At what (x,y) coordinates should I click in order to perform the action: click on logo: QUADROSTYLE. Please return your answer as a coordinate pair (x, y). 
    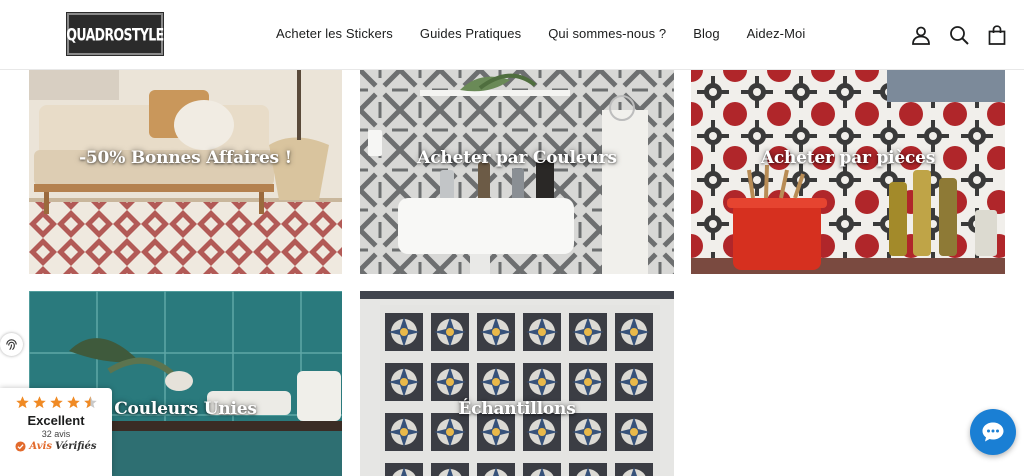
    Looking at the image, I should click on (115, 34).